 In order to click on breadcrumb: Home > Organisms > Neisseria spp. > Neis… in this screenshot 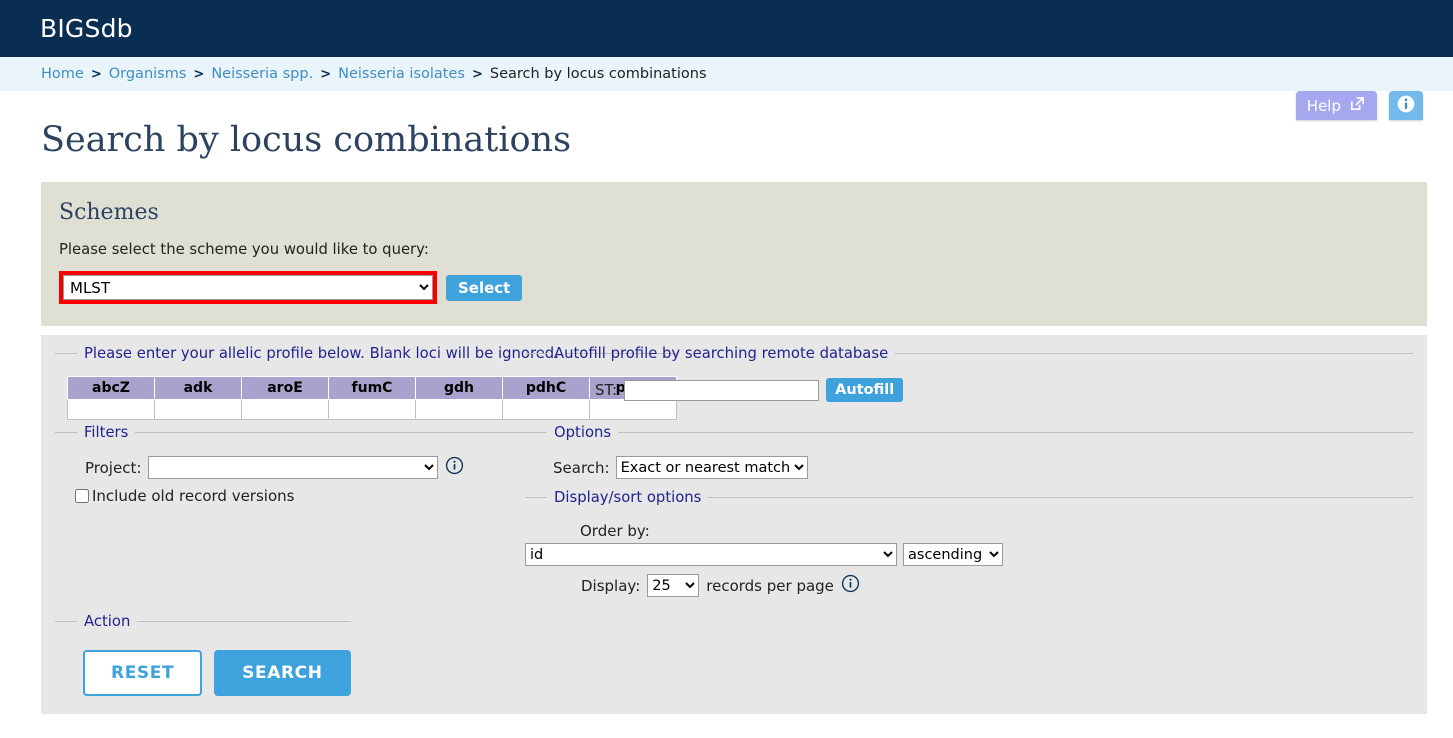, I will do `click(726, 74)`.